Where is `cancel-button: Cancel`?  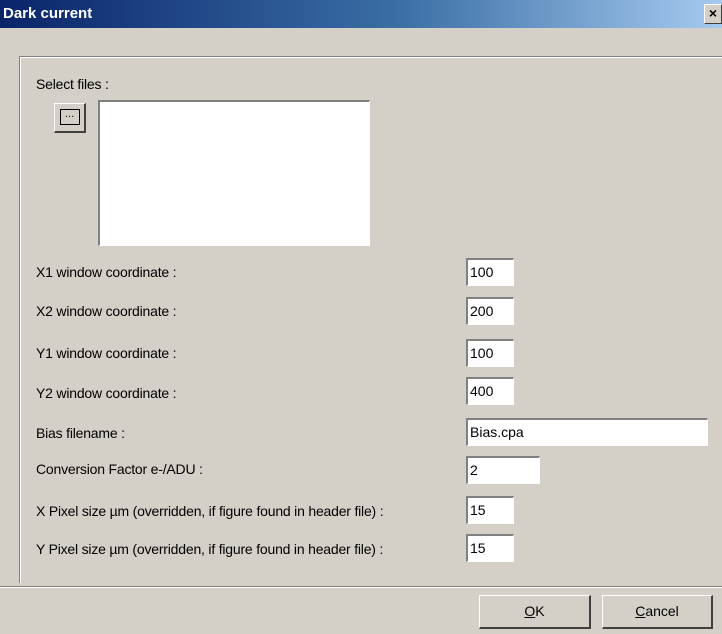
cancel-button: Cancel is located at coordinates (657, 612).